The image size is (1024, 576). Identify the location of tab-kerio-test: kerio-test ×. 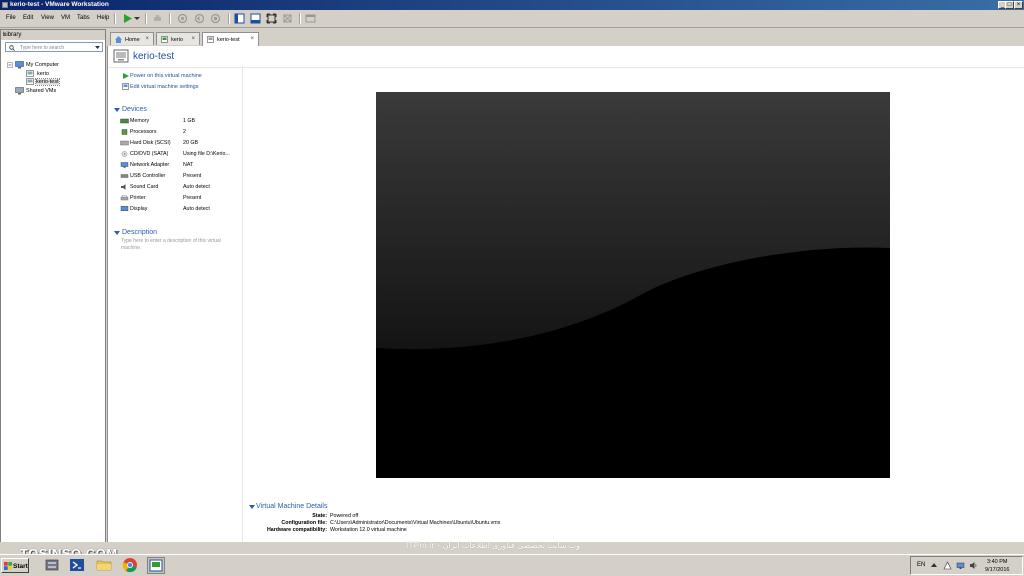
(230, 39).